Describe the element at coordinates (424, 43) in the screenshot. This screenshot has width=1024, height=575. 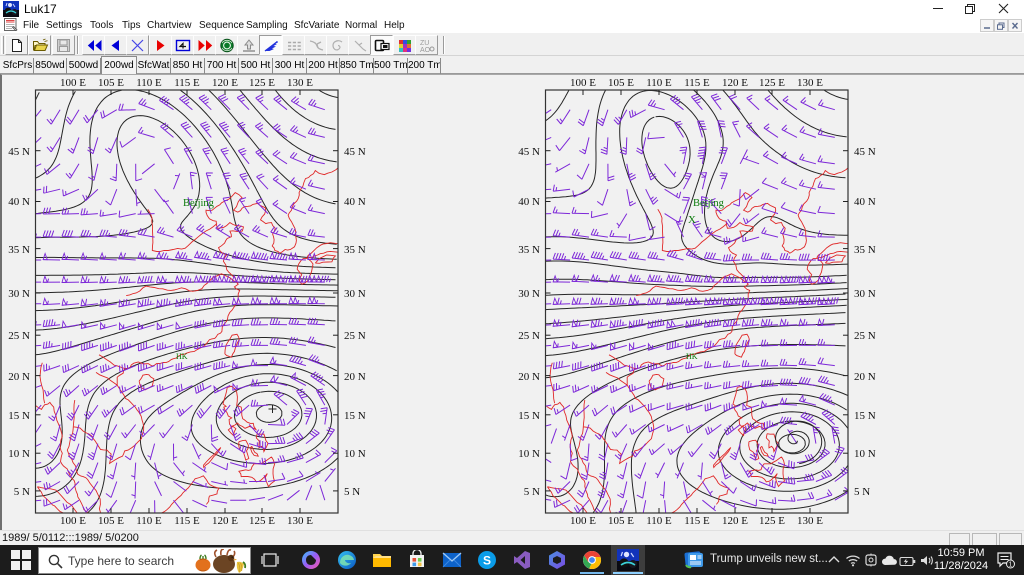
I see `svg-text: ZU` at that location.